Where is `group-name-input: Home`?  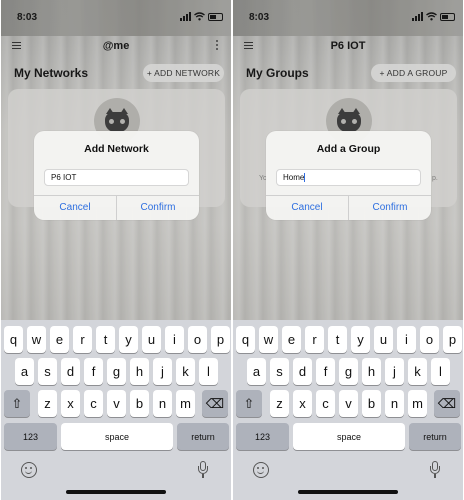
group-name-input: Home is located at coordinates (348, 177).